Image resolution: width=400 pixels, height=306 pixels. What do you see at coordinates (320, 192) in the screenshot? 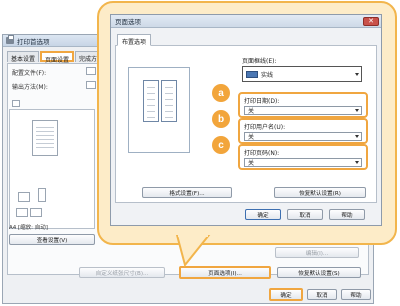
I see `restore-defaults-button: 恢复默认设置(R)` at bounding box center [320, 192].